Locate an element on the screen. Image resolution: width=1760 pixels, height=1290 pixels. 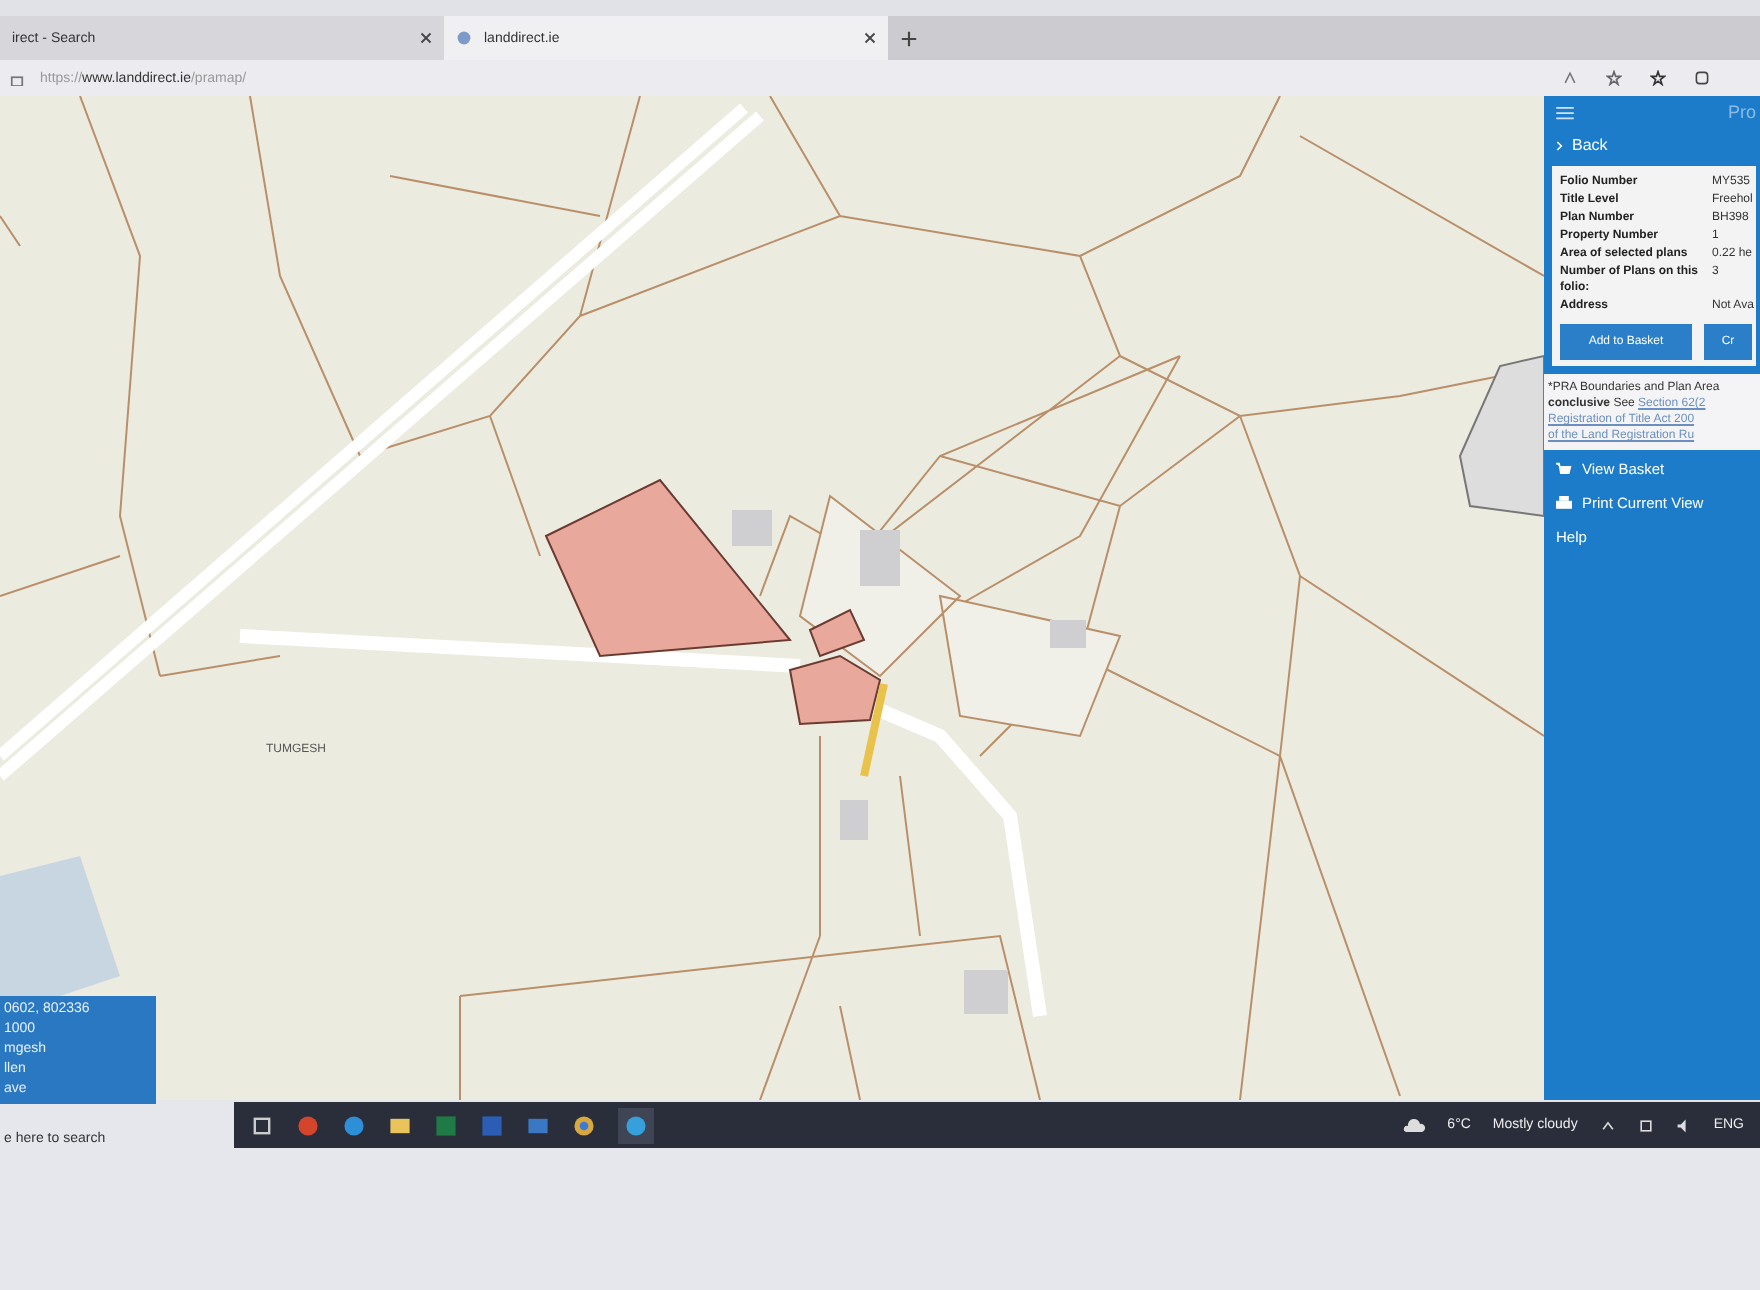
cloud-icon is located at coordinates (1413, 1125).